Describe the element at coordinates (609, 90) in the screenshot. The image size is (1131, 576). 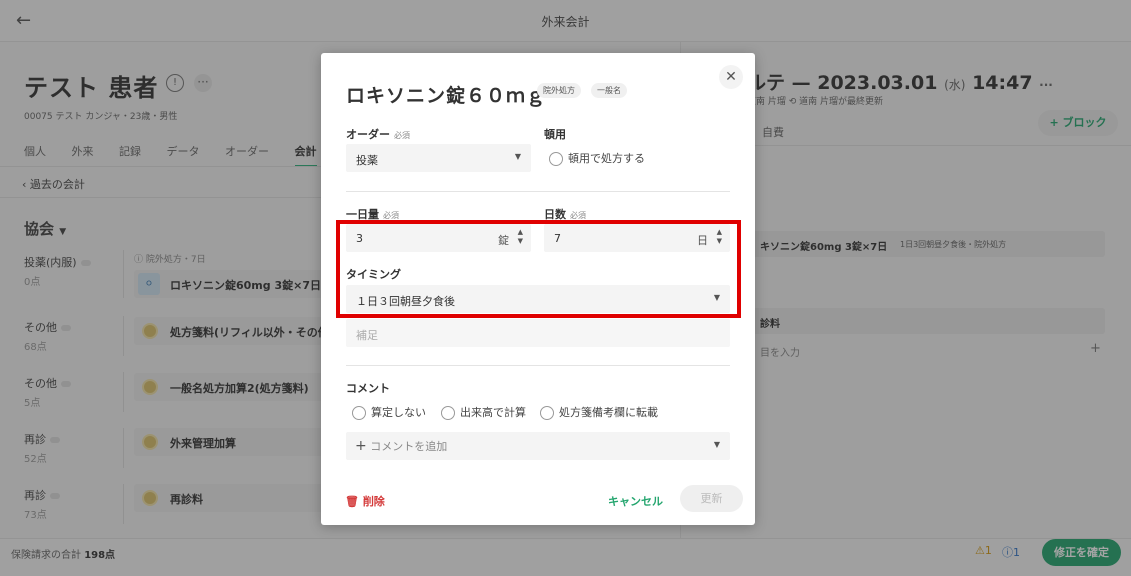
I see `badge-generic-name: 一般名` at that location.